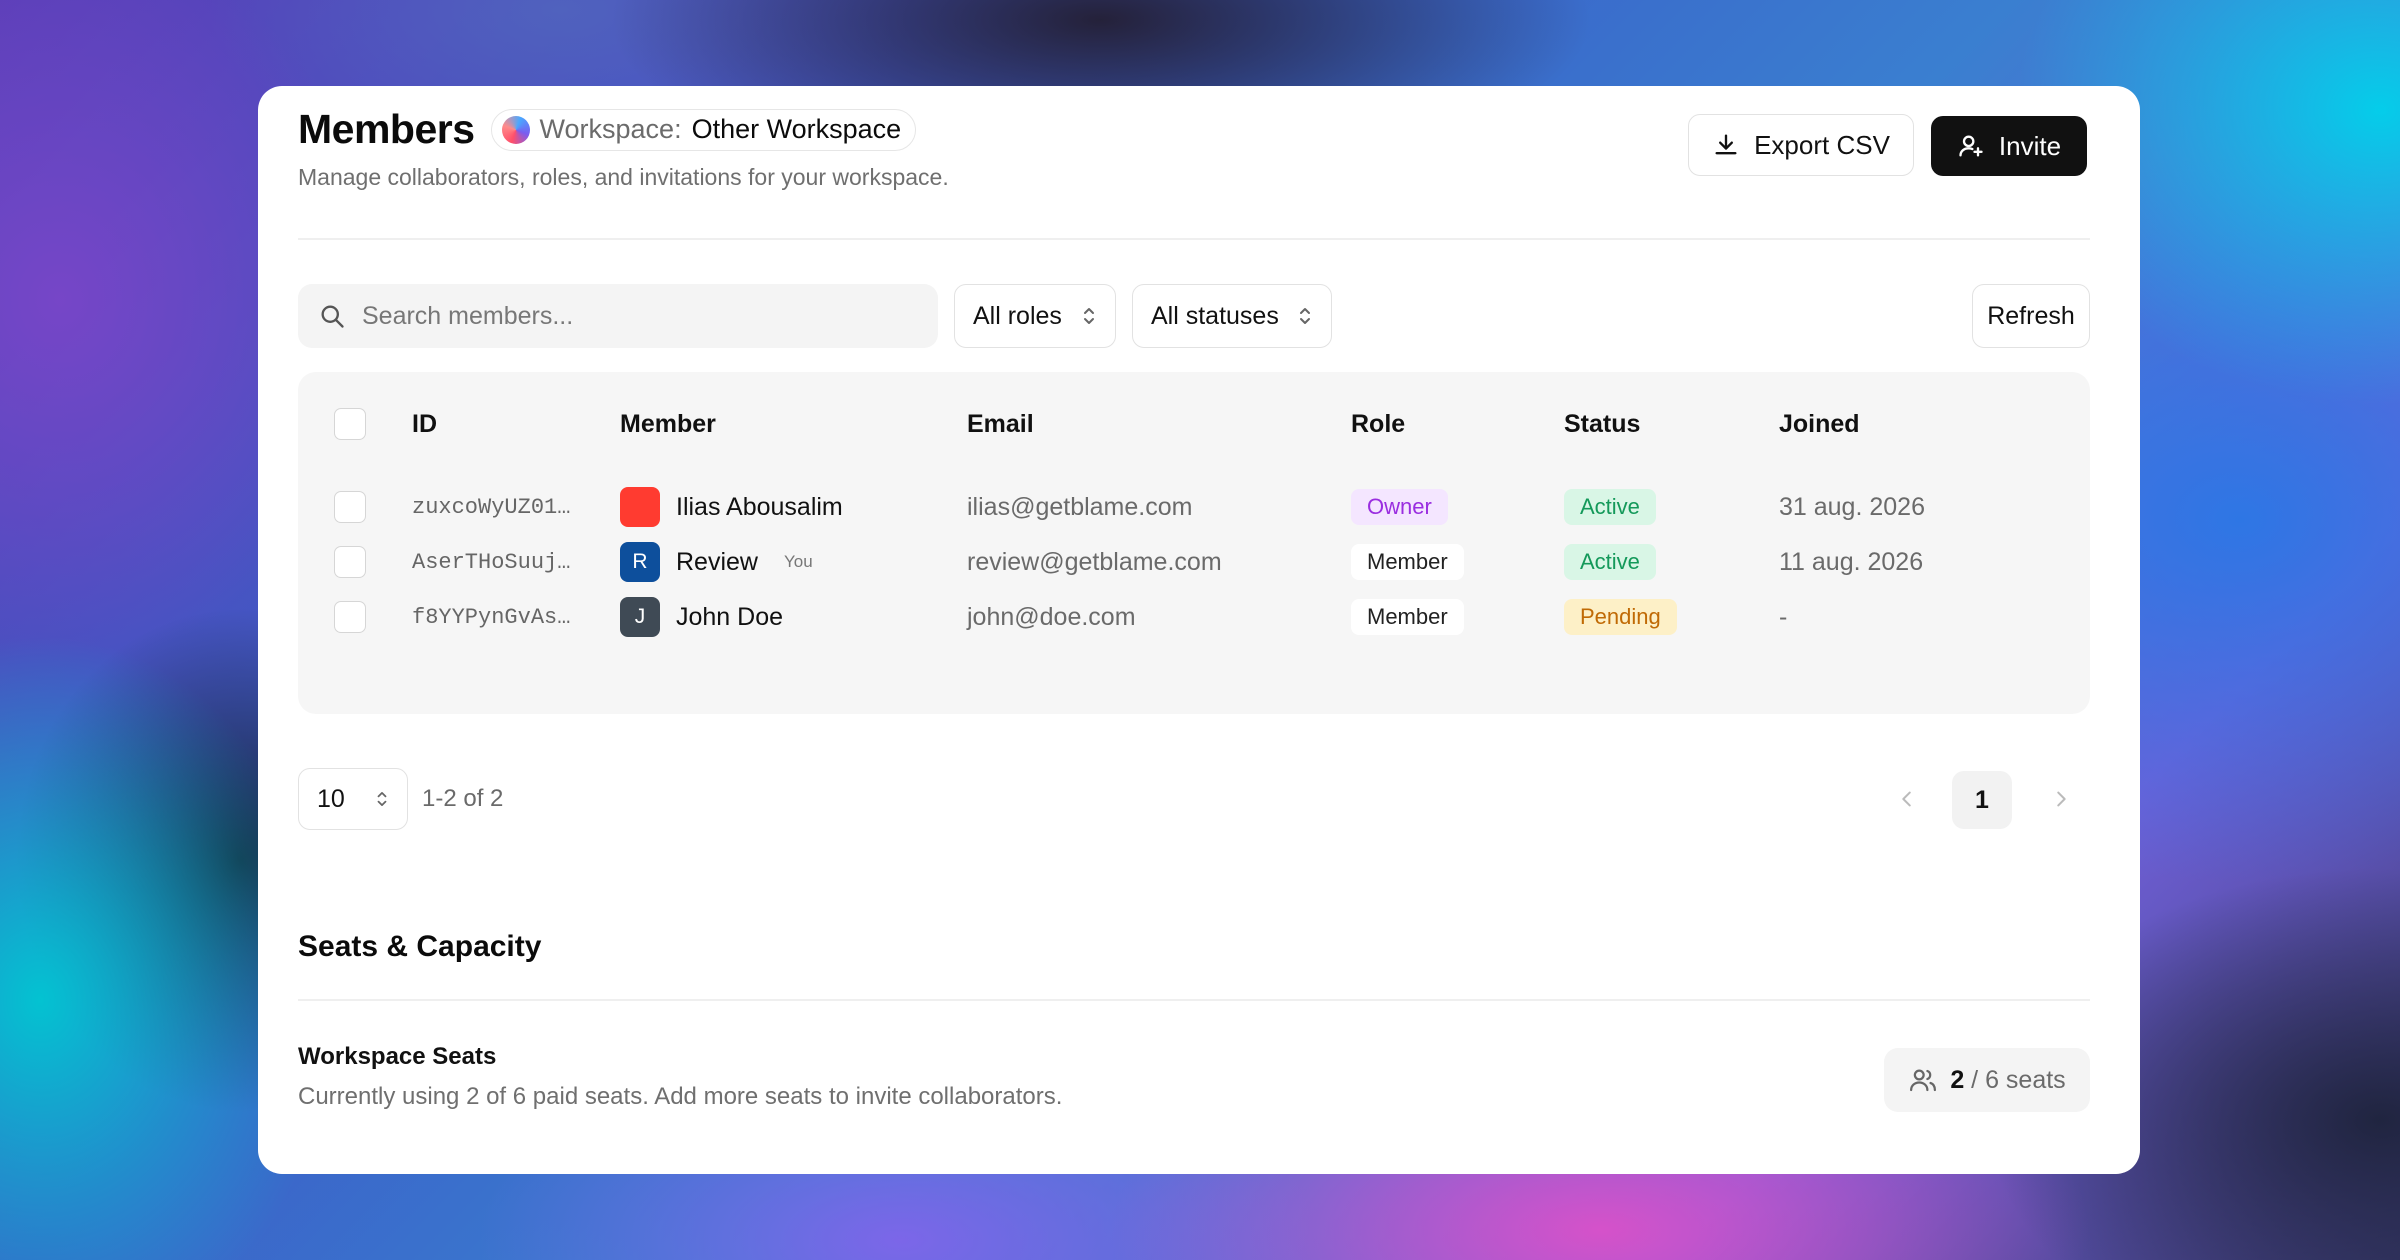  I want to click on status-cell: Pending, so click(1620, 617).